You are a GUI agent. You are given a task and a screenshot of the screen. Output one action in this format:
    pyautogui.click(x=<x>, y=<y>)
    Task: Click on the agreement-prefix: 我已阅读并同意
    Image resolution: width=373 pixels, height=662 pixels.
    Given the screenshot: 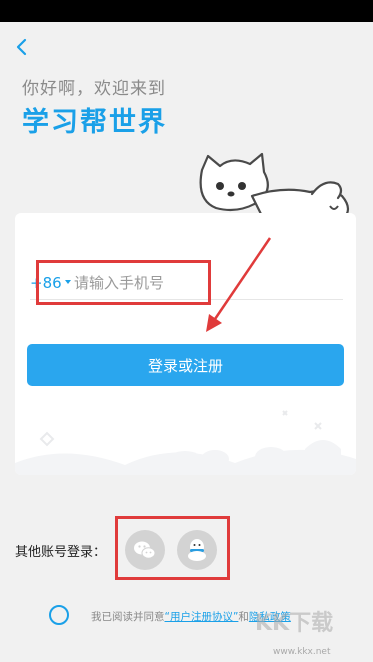 What is the action you would take?
    pyautogui.click(x=128, y=617)
    